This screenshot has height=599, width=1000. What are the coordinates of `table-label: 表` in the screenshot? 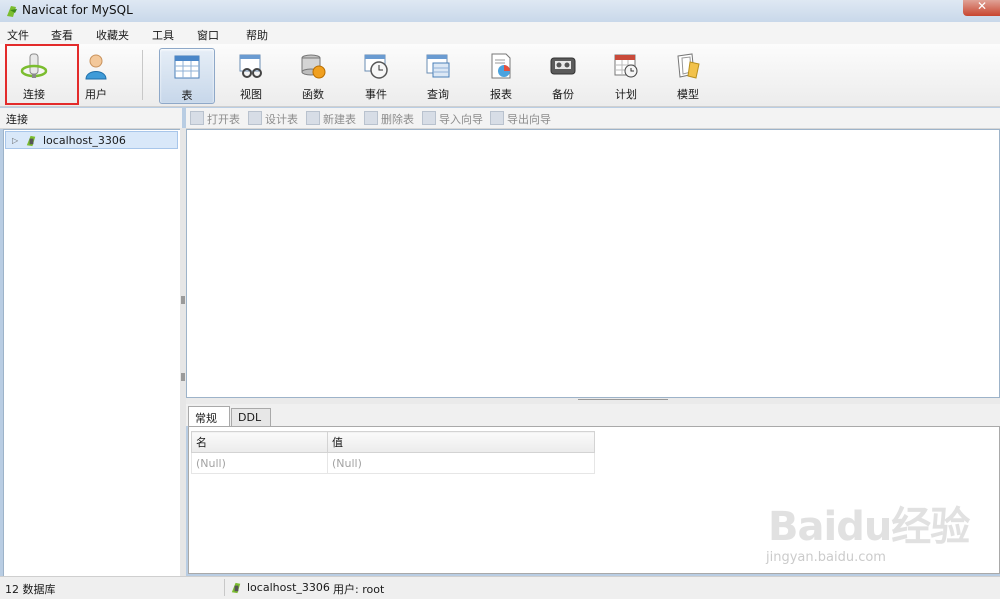 It's located at (187, 95).